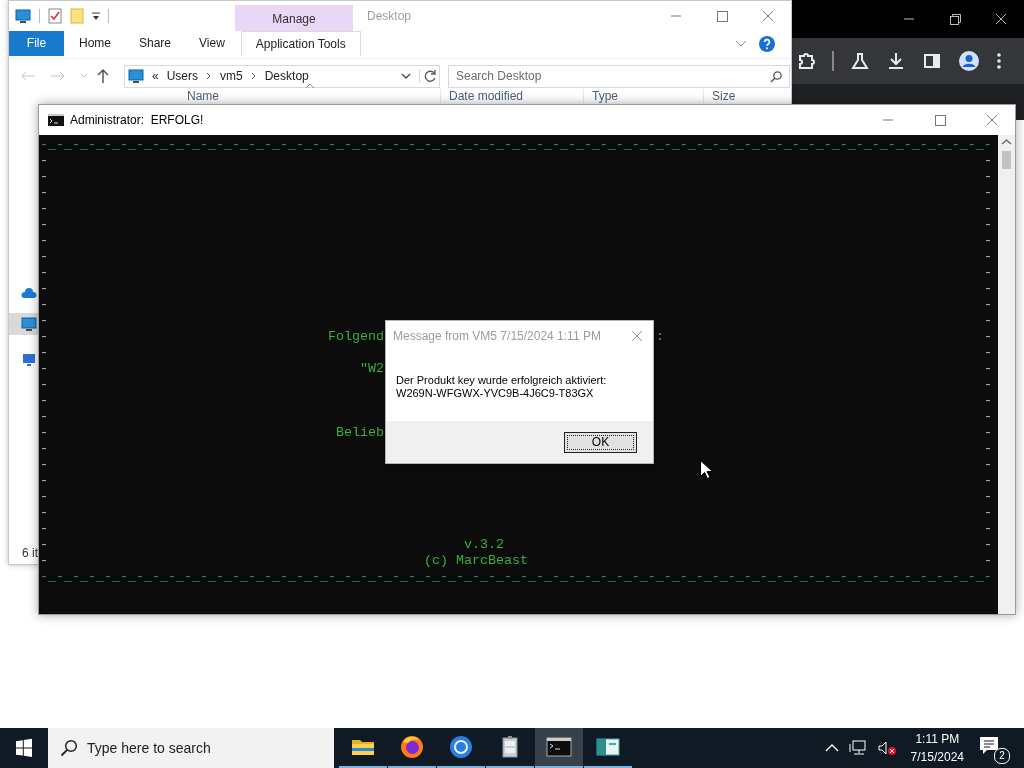 The height and width of the screenshot is (768, 1024). What do you see at coordinates (497, 335) in the screenshot?
I see `dialog-title: Message from VM5 7/15/2024 1:11 PM` at bounding box center [497, 335].